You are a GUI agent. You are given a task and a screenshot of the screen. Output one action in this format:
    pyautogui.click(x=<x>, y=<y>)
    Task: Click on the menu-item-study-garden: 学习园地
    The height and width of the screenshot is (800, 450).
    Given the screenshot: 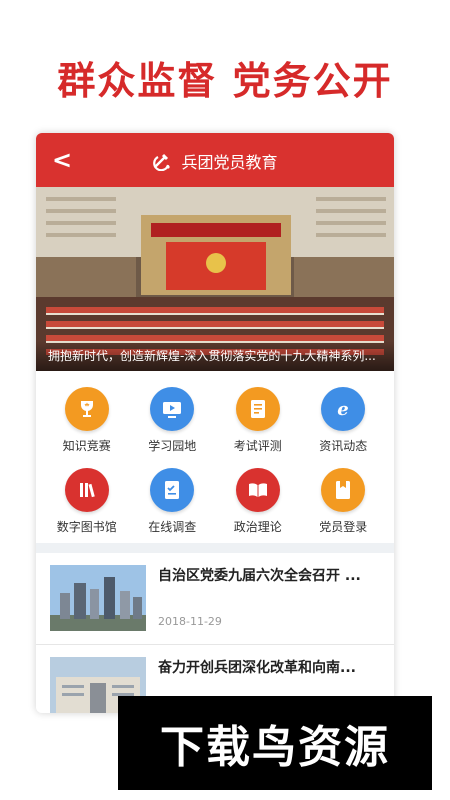 What is the action you would take?
    pyautogui.click(x=173, y=420)
    